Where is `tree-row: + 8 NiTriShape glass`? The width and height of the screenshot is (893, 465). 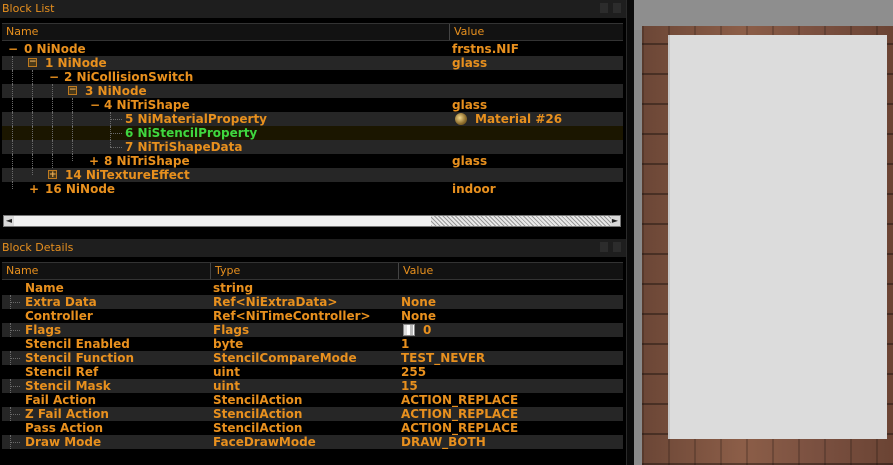
tree-row: + 8 NiTriShape glass is located at coordinates (312, 161).